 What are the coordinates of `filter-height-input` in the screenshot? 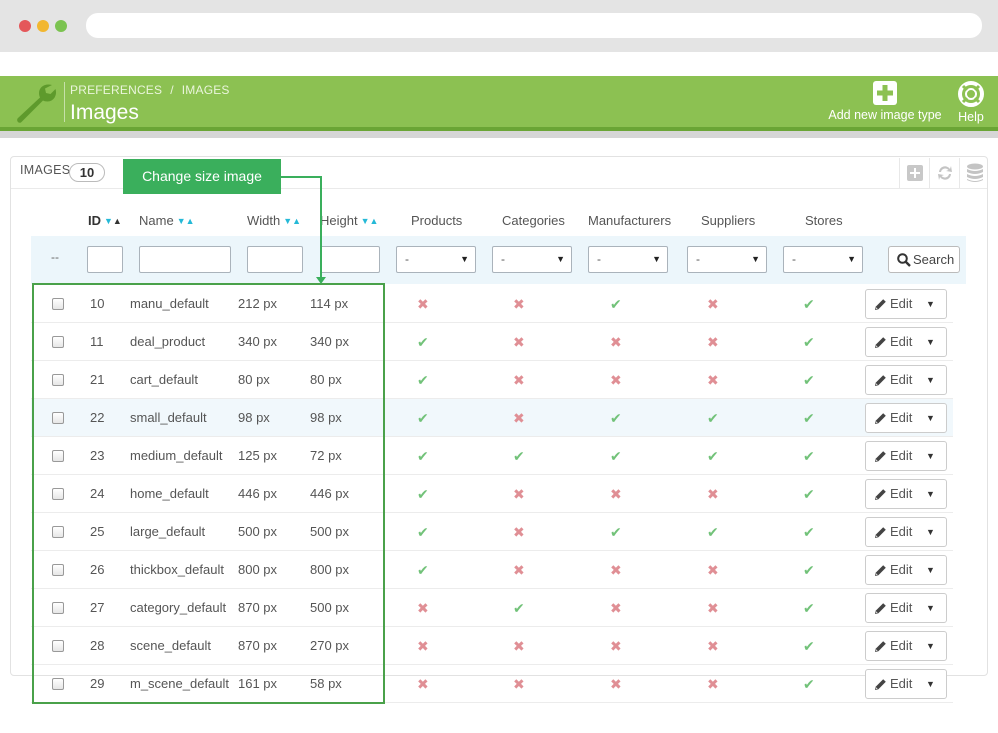 It's located at (350, 259).